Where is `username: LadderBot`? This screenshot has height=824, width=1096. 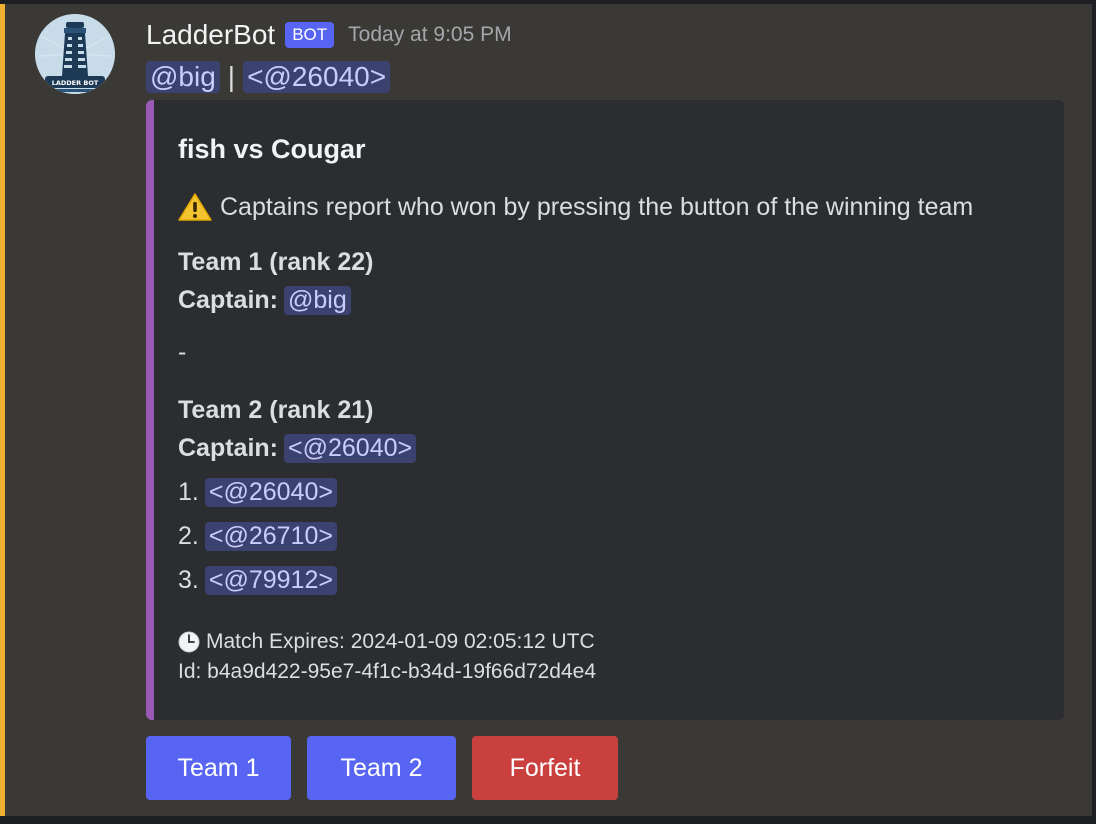 username: LadderBot is located at coordinates (210, 35).